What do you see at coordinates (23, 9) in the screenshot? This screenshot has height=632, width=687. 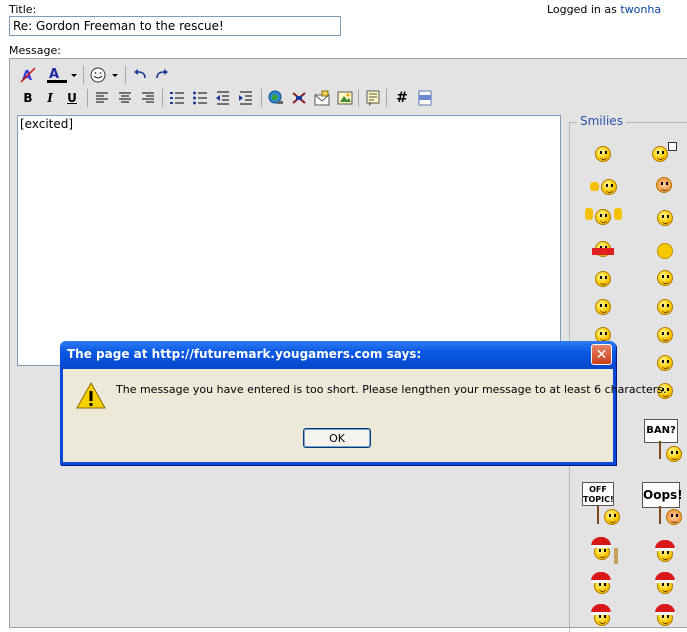 I see `title-label: Title:` at bounding box center [23, 9].